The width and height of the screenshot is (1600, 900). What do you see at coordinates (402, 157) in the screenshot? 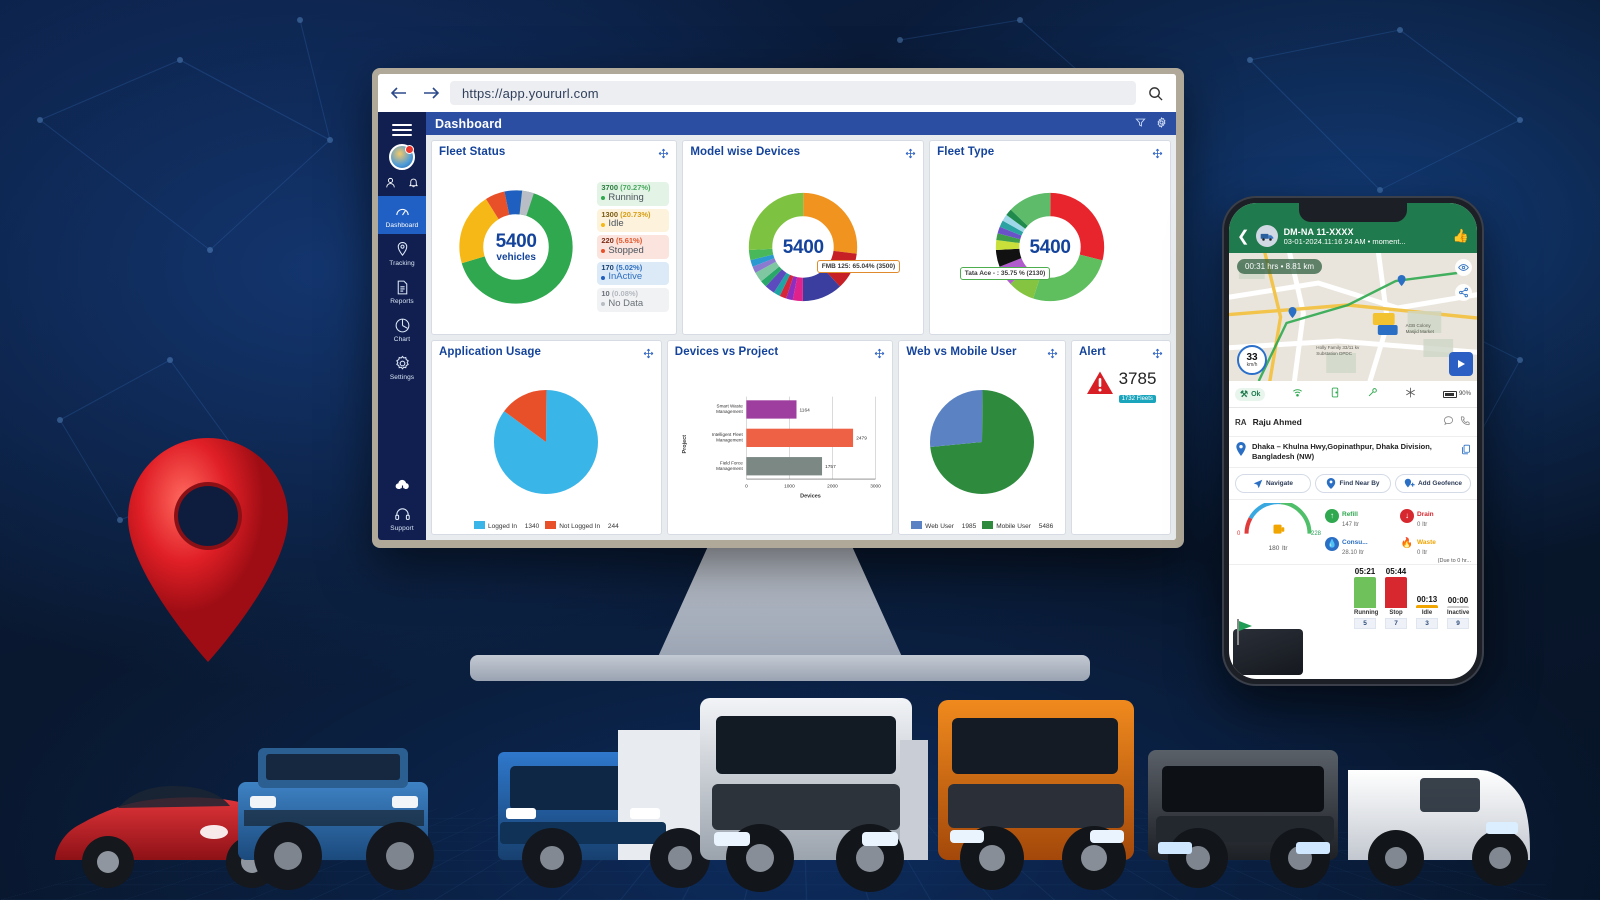
I see `user-avatar` at bounding box center [402, 157].